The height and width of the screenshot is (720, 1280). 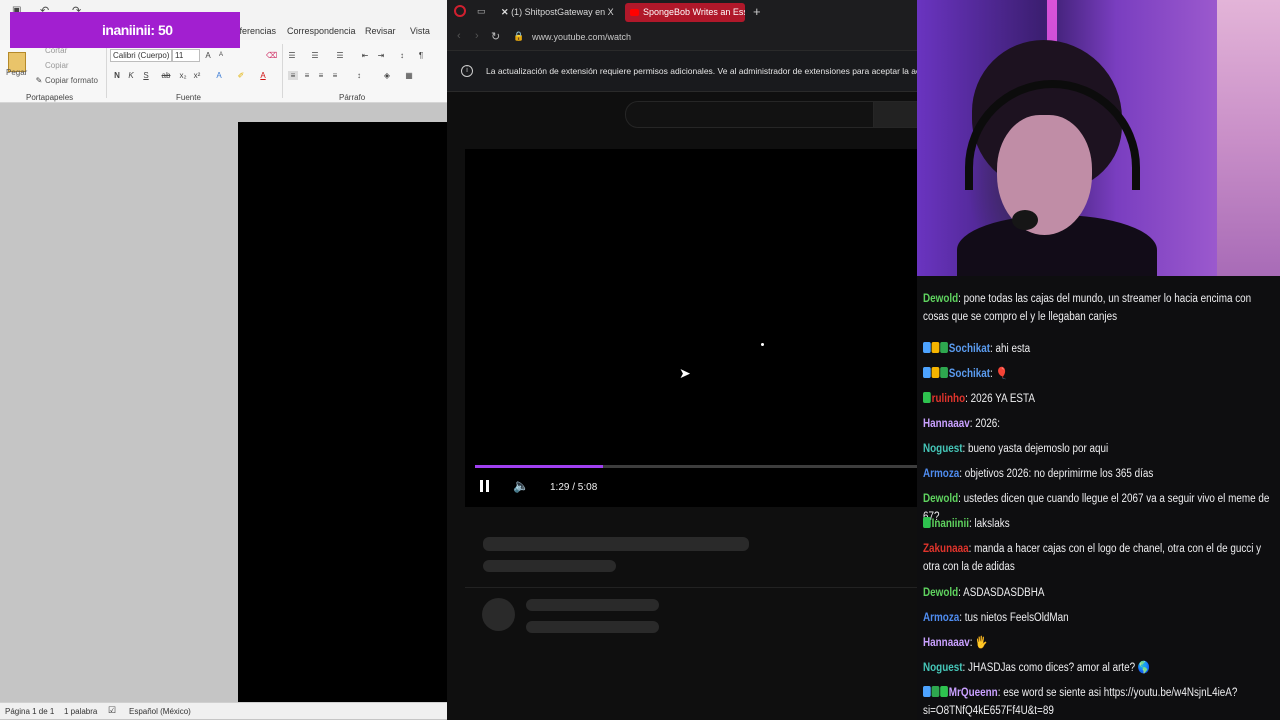 I want to click on clipboard-group-label: Portapapeles, so click(x=50, y=97).